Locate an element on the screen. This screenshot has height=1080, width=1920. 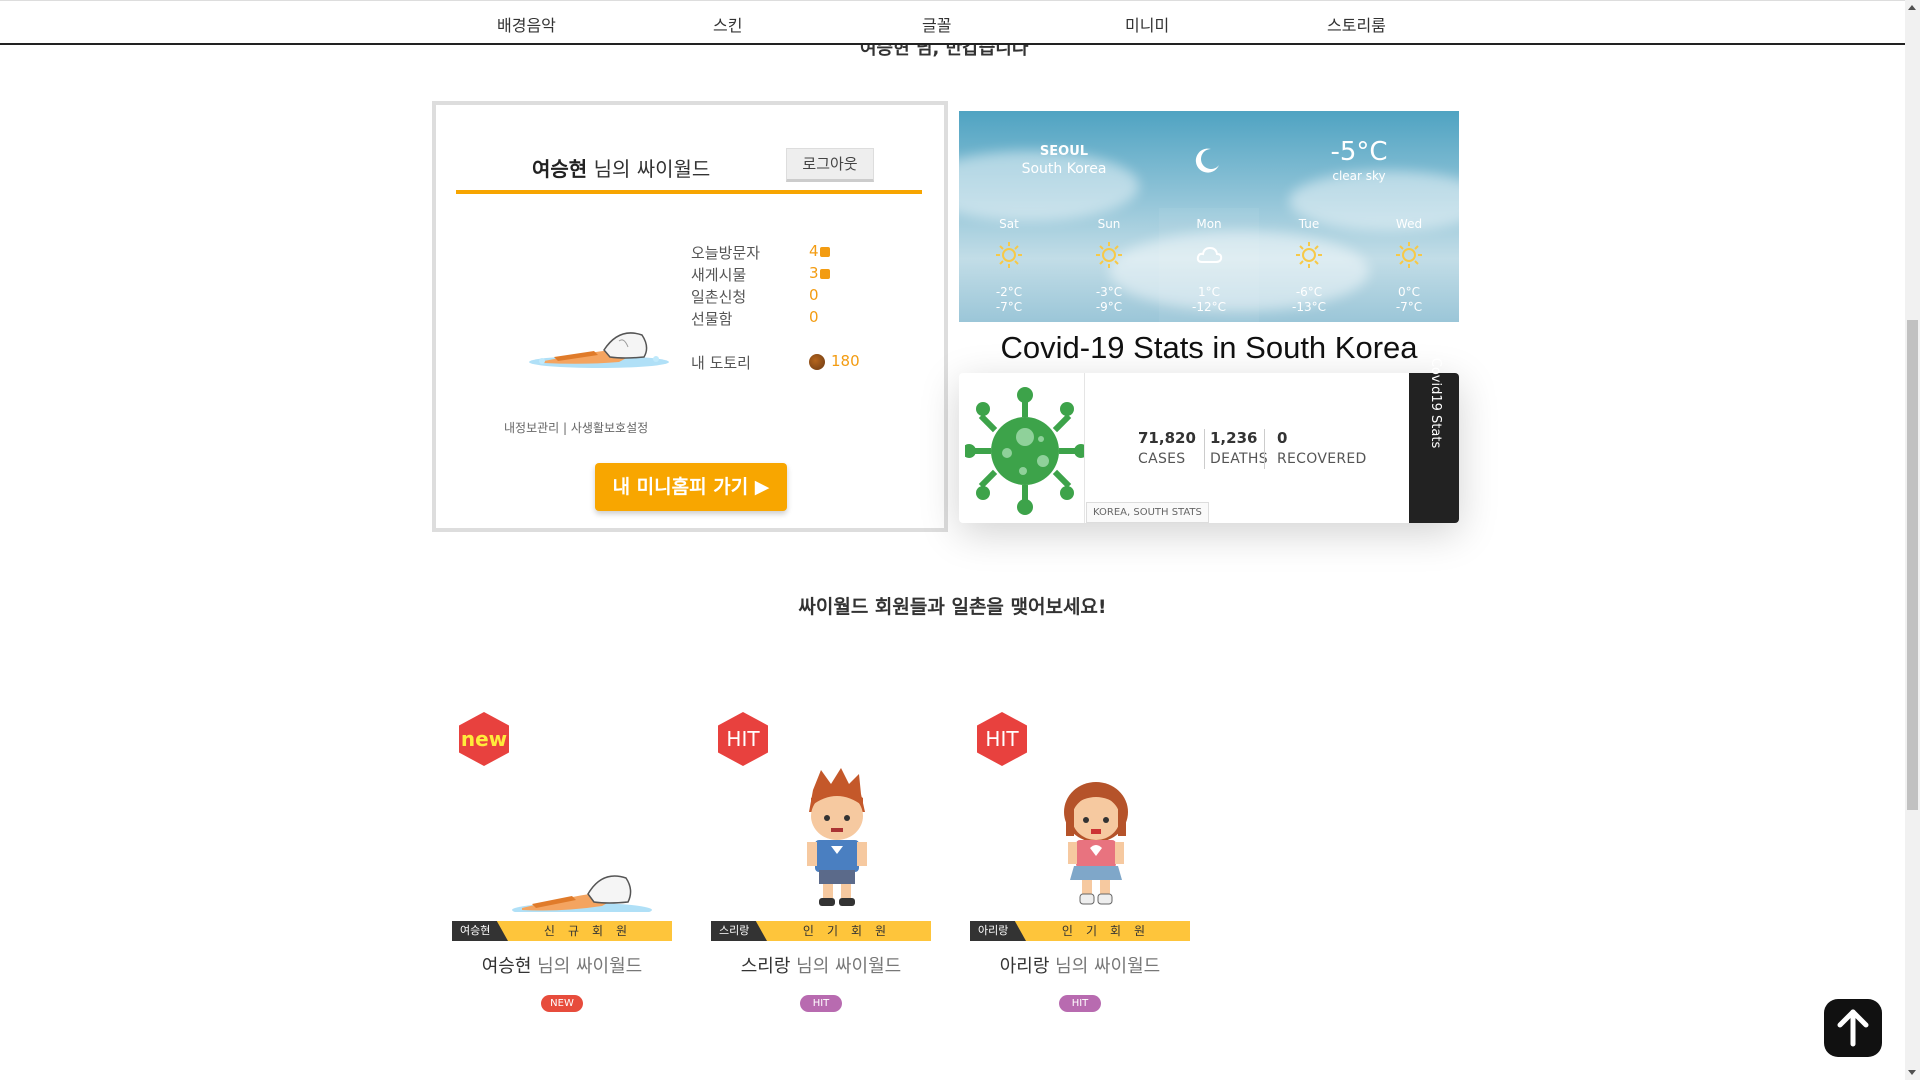
nav-bgm: 배경음악 is located at coordinates (526, 24).